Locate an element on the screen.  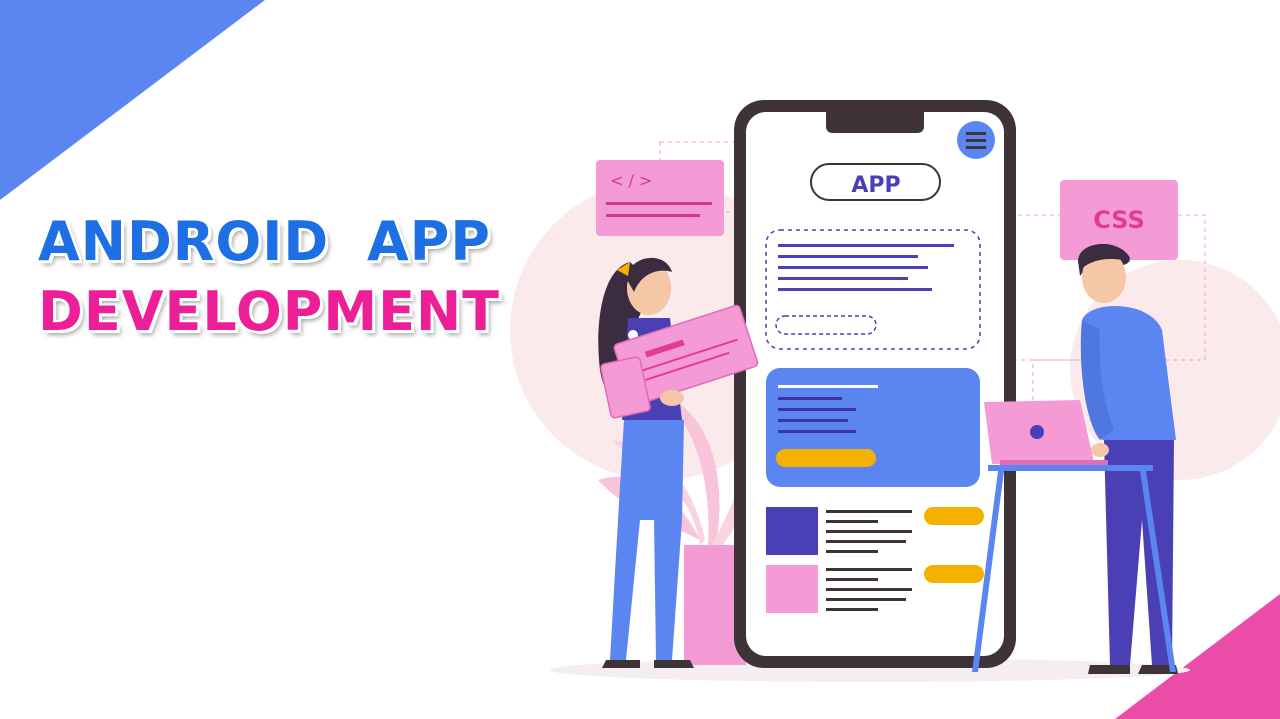
phone-notch is located at coordinates (875, 120).